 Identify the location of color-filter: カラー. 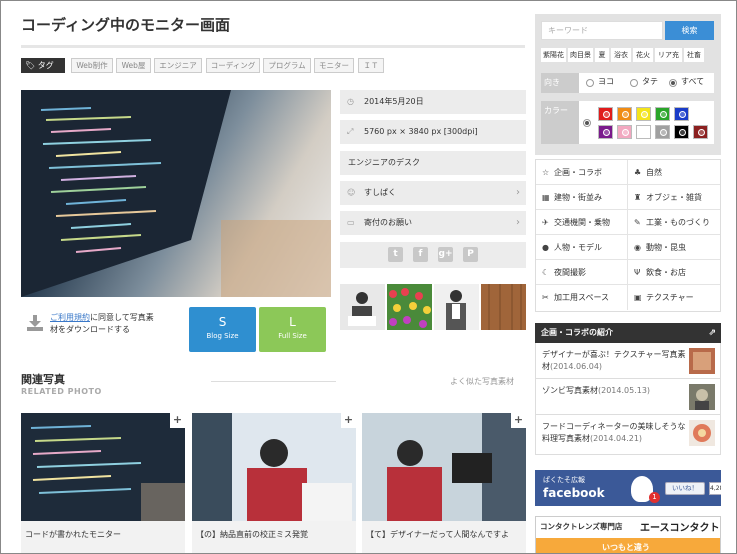
(627, 122).